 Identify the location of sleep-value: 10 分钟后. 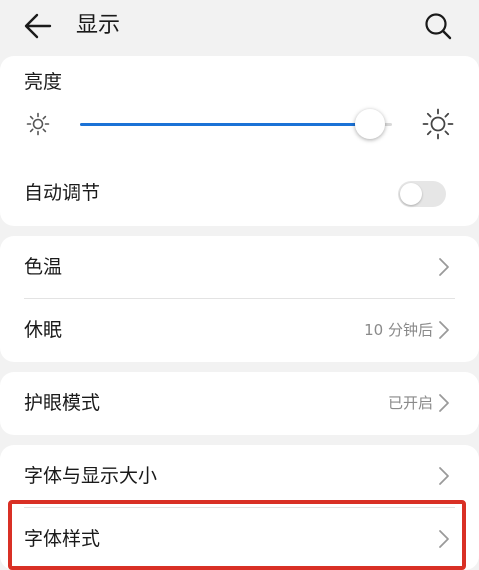
(398, 330).